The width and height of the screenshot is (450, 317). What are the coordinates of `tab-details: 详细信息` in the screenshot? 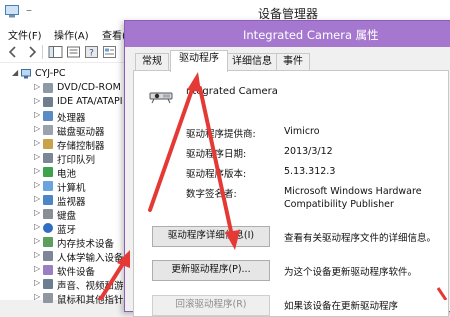 It's located at (252, 62).